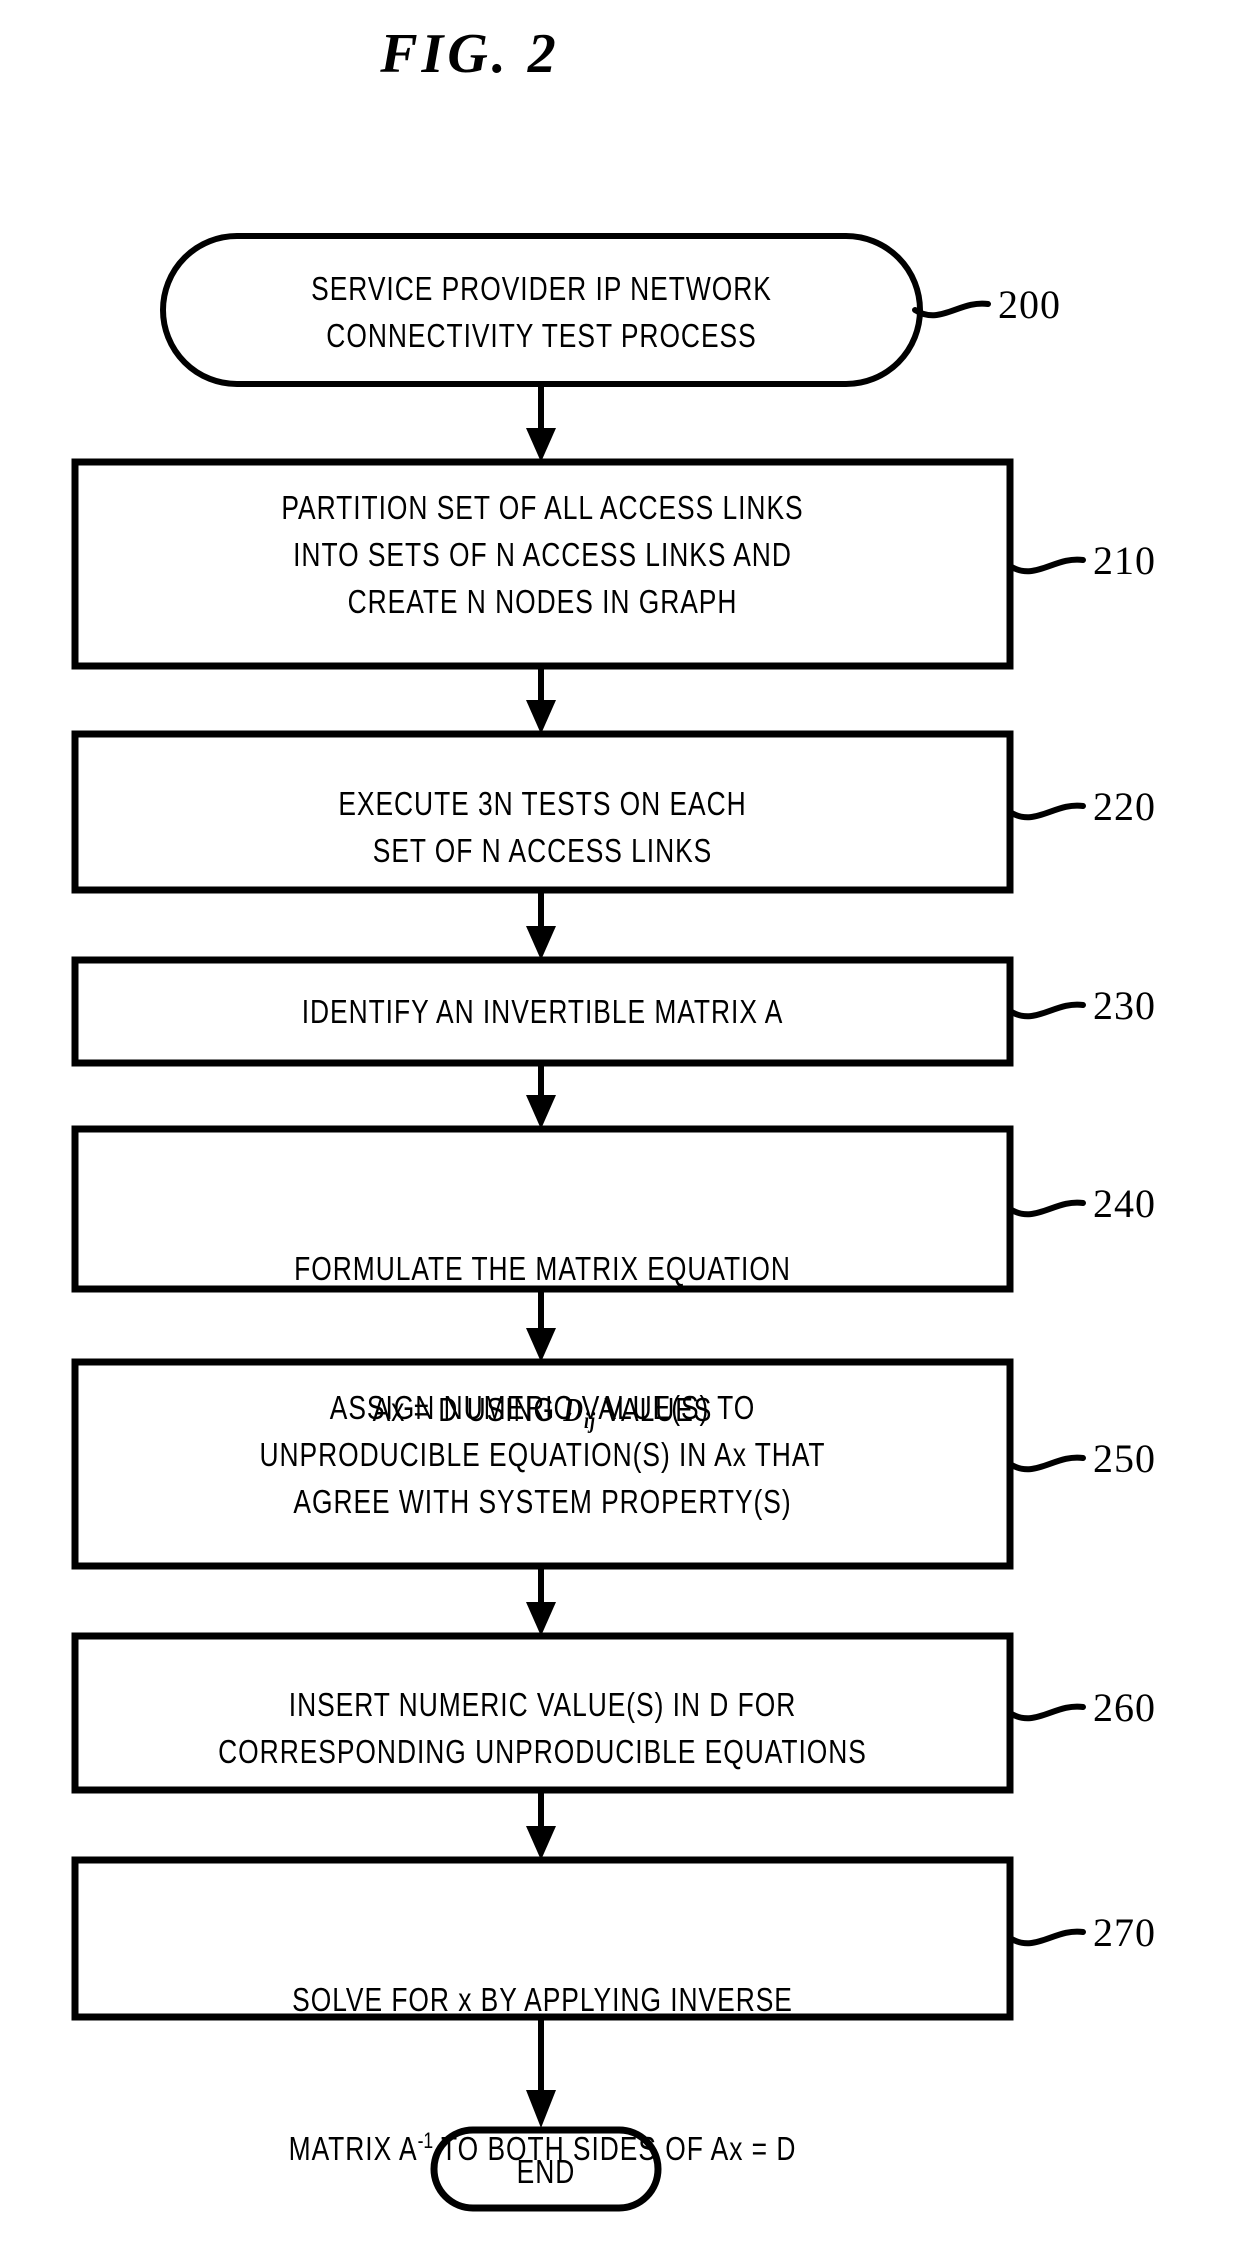 Image resolution: width=1236 pixels, height=2262 pixels. What do you see at coordinates (1124, 1458) in the screenshot?
I see `reference-numeral-250: 250` at bounding box center [1124, 1458].